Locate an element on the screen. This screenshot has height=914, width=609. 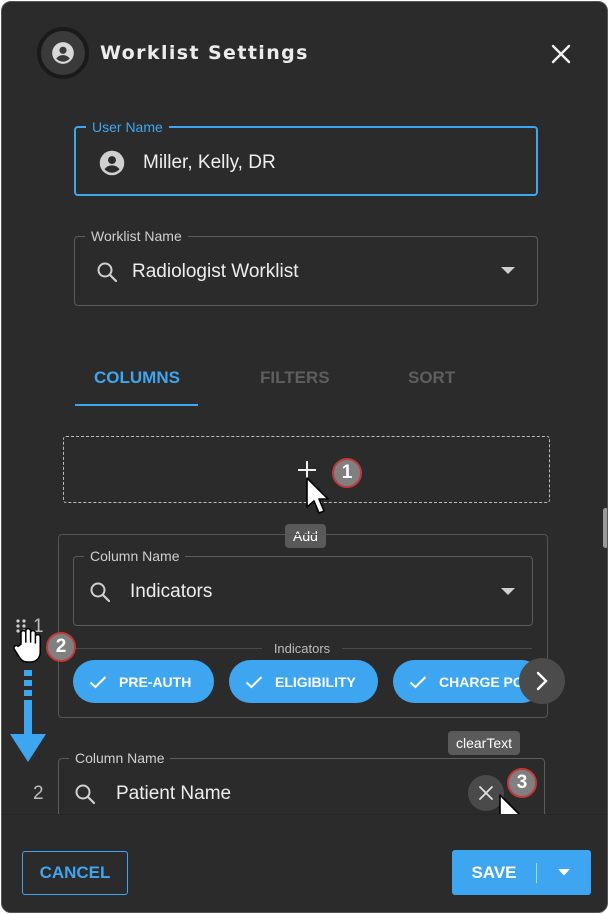
chevron-down-icon is located at coordinates (564, 872).